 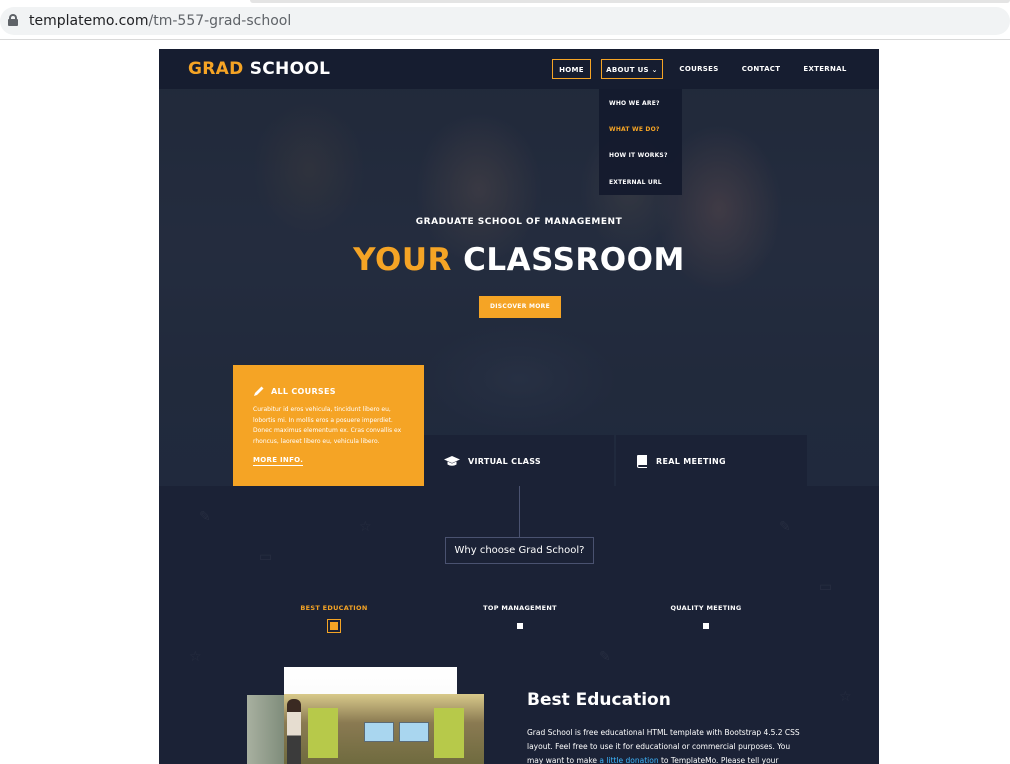 I want to click on chevron-down-icon: ⌄, so click(x=654, y=70).